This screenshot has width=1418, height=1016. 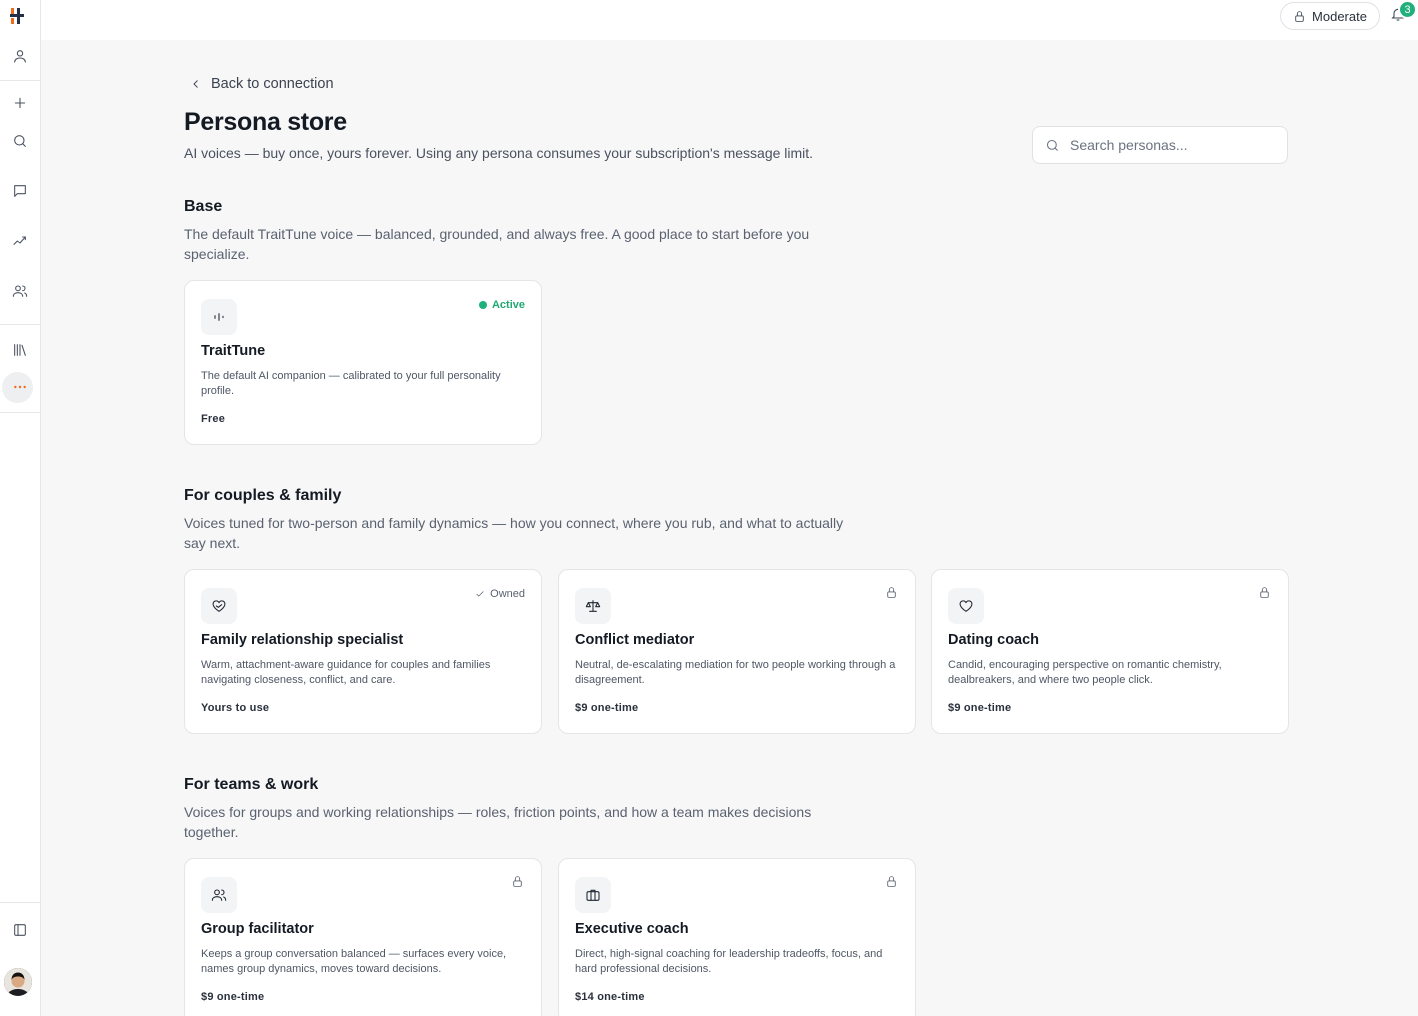 I want to click on search-input, so click(x=1170, y=145).